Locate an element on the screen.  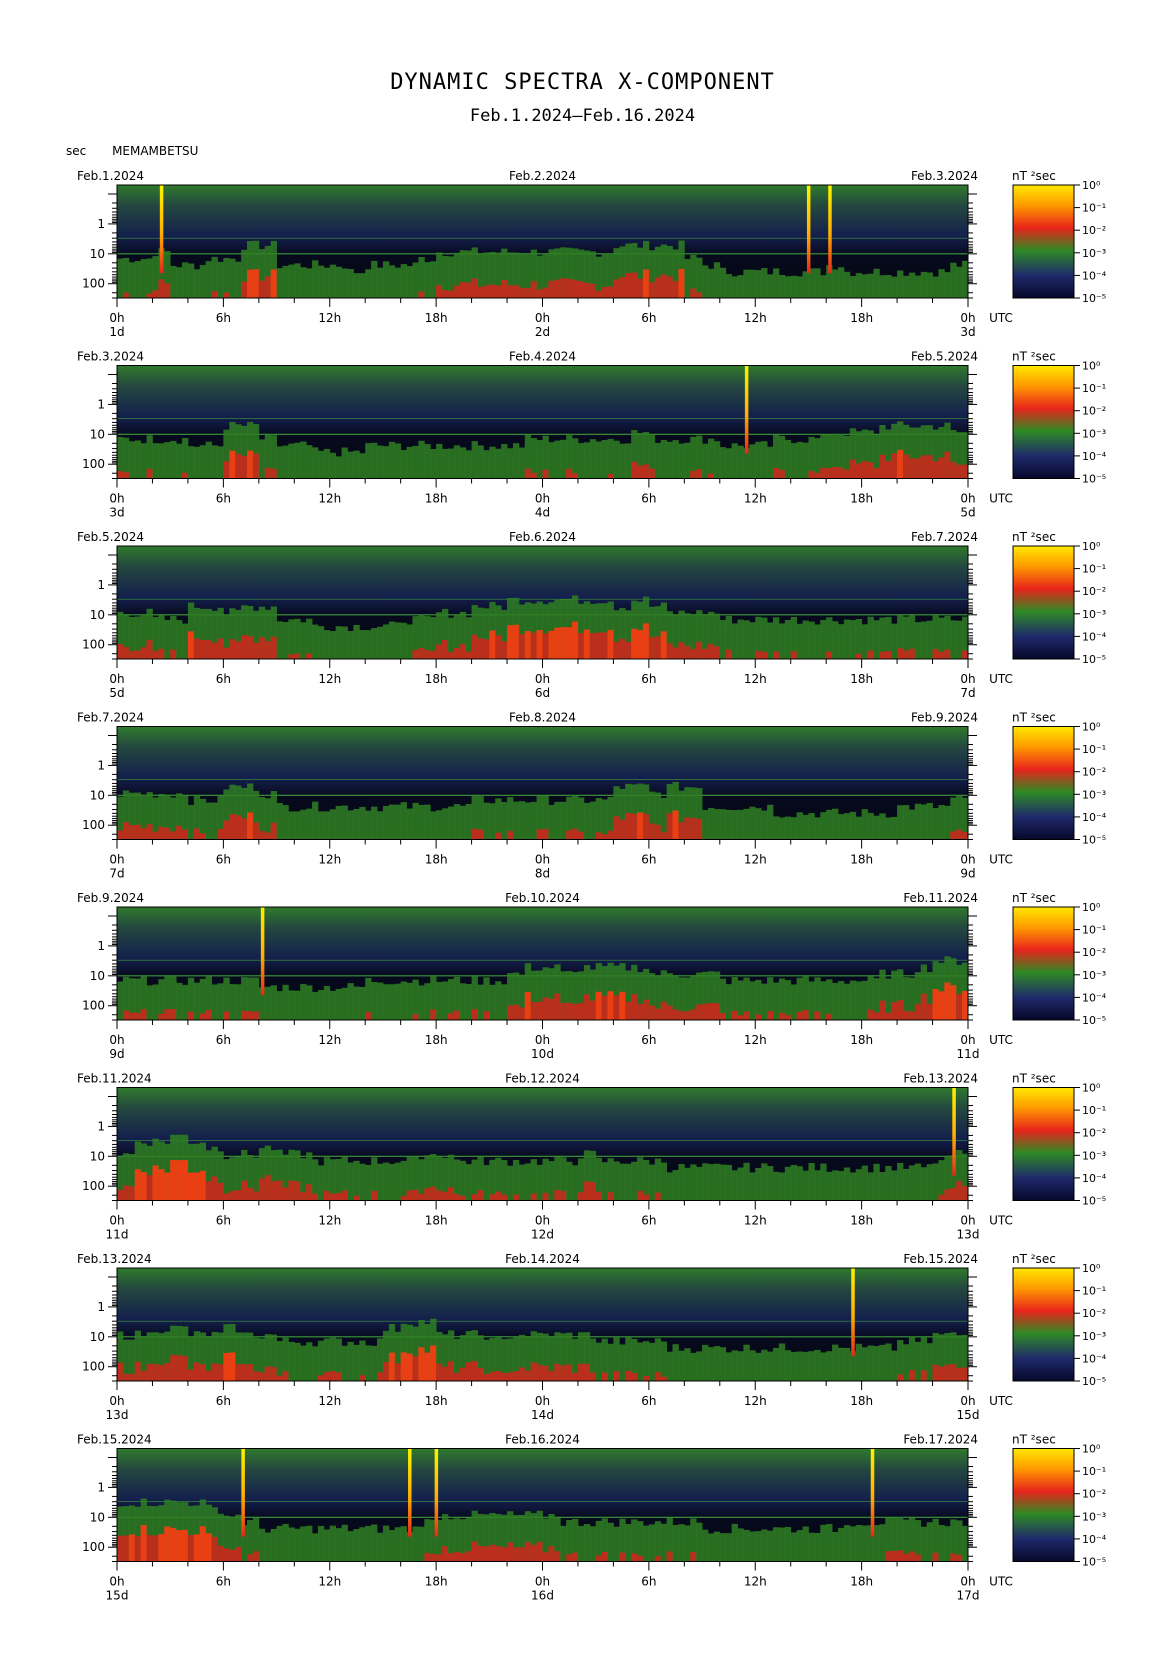
colorbar-tick-label: 10⁻² is located at coordinates (1094, 230).